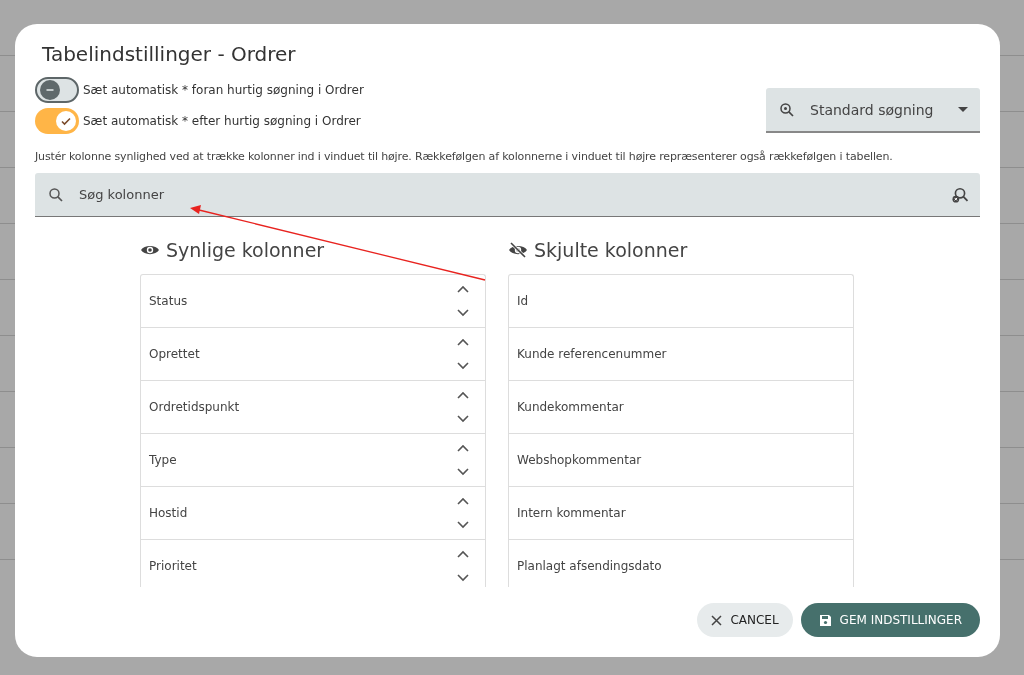 This screenshot has width=1024, height=675. I want to click on column-list-item: Kundekommentar, so click(681, 407).